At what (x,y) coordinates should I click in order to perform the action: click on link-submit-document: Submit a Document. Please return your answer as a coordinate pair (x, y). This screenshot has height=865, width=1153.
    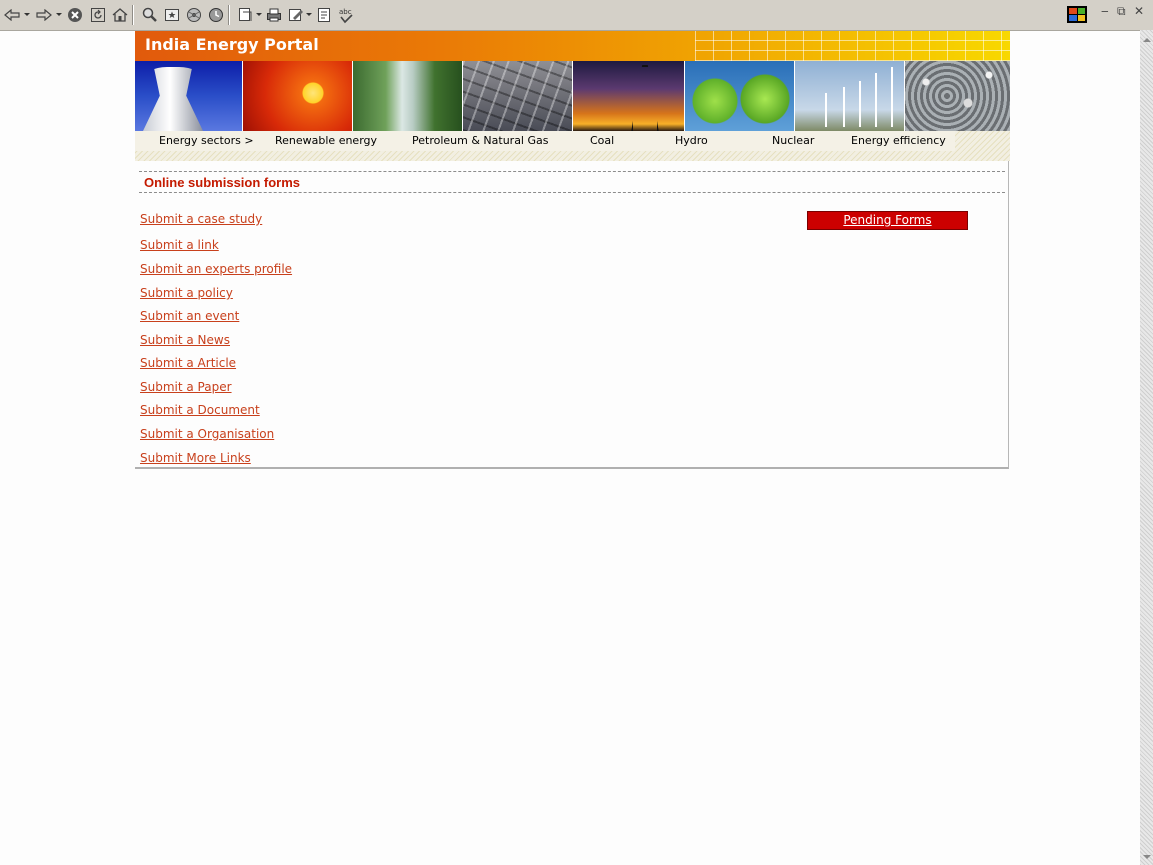
    Looking at the image, I should click on (200, 410).